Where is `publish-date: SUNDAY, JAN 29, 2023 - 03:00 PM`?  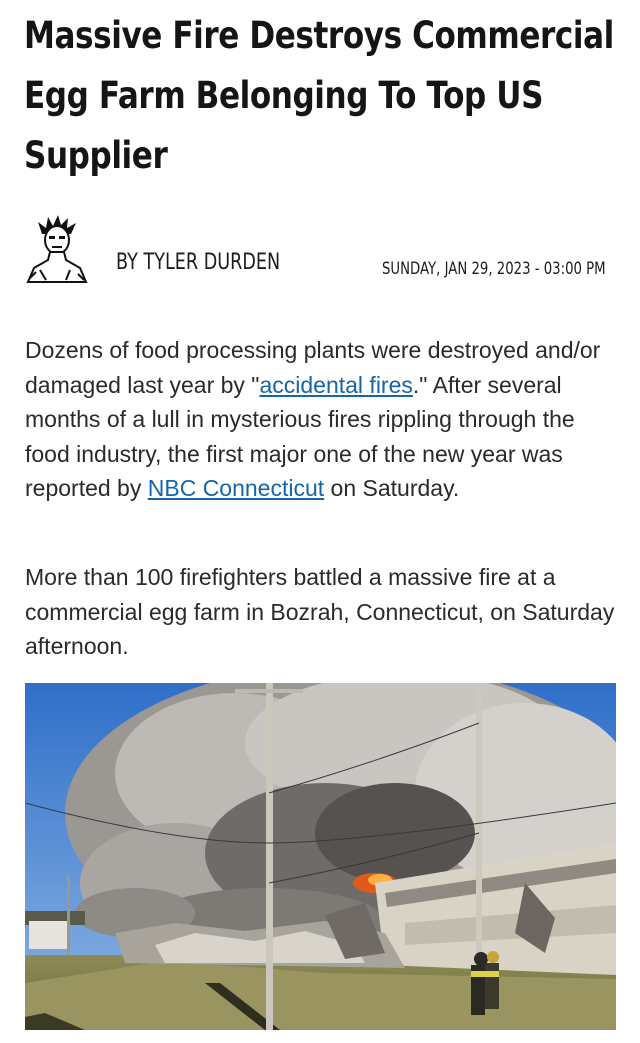 publish-date: SUNDAY, JAN 29, 2023 - 03:00 PM is located at coordinates (494, 269).